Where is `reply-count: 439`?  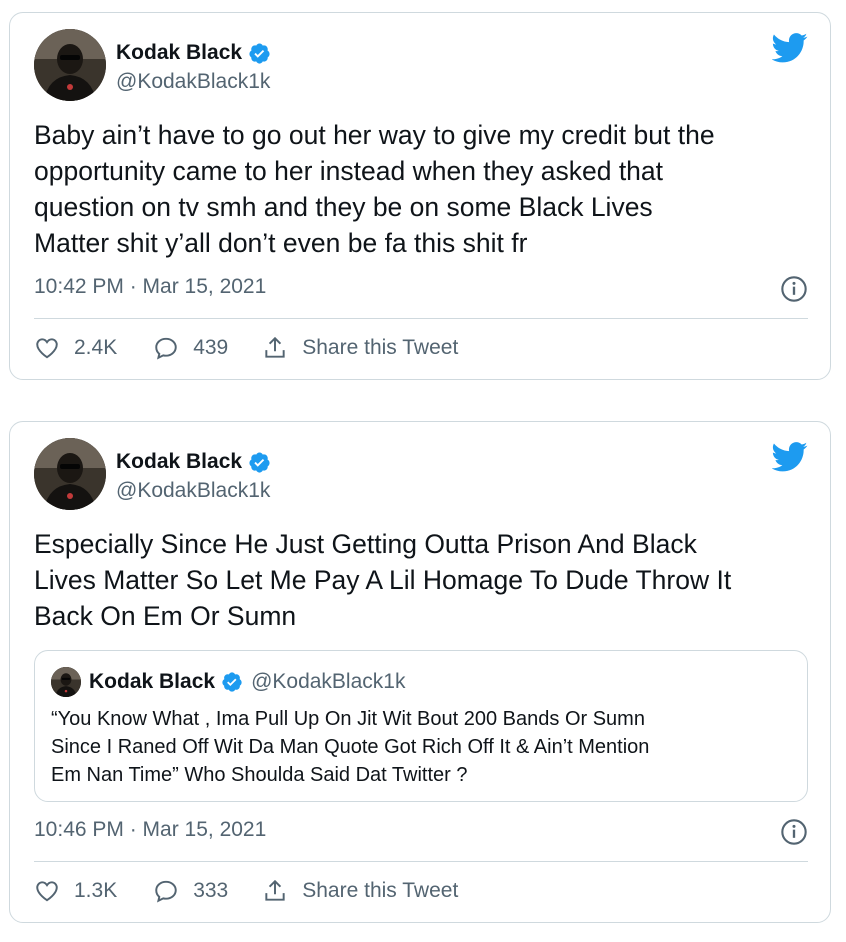
reply-count: 439 is located at coordinates (211, 347).